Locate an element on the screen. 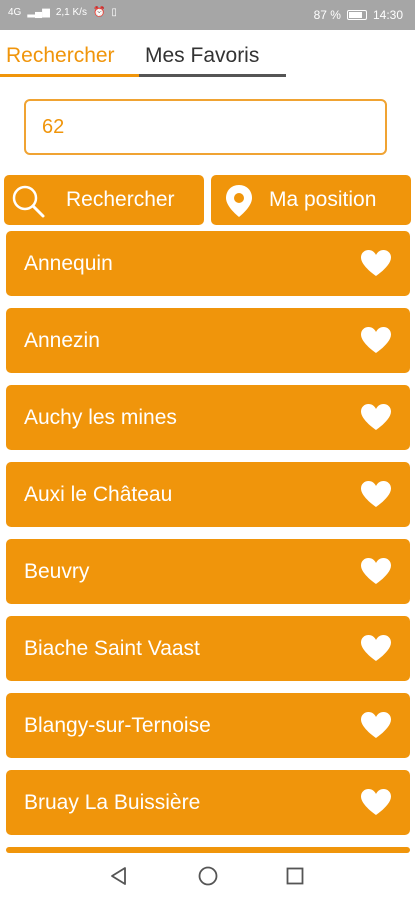 Image resolution: width=415 pixels, height=900 pixels. city-name: Bruay La Buissière is located at coordinates (112, 802).